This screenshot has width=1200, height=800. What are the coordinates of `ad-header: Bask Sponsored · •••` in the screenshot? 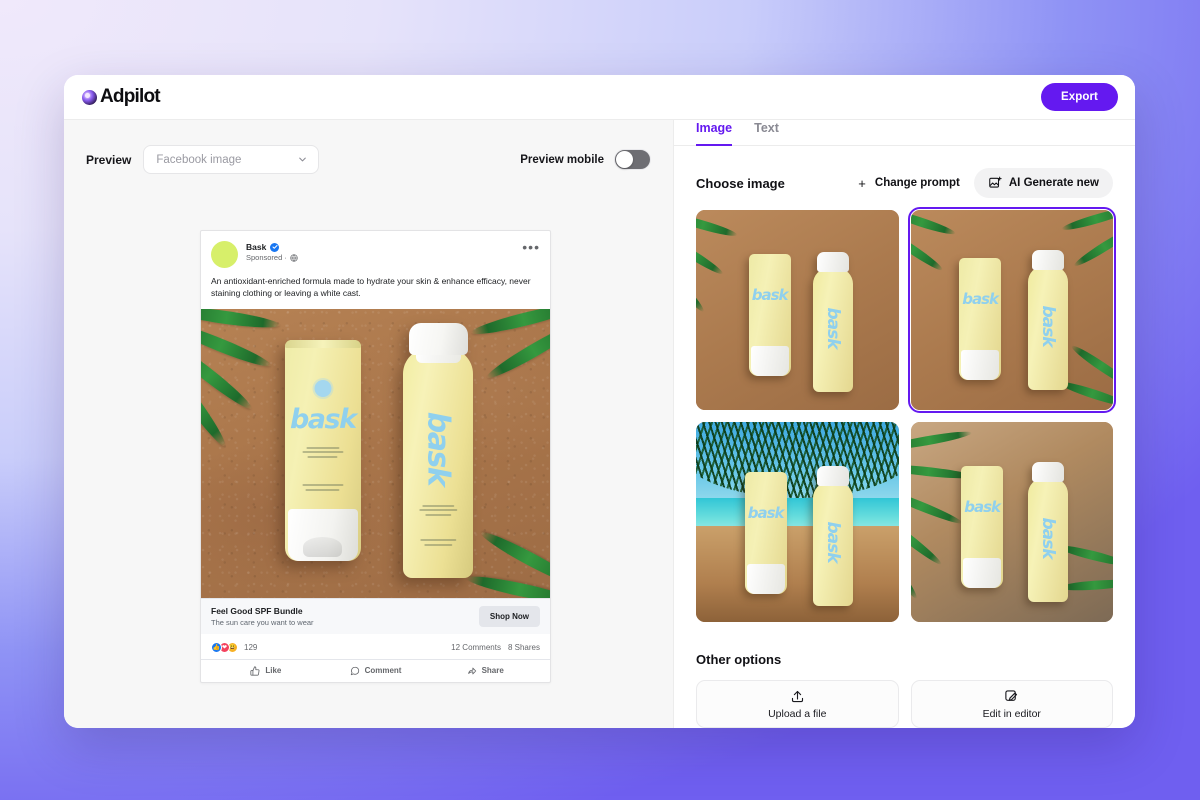 It's located at (375, 249).